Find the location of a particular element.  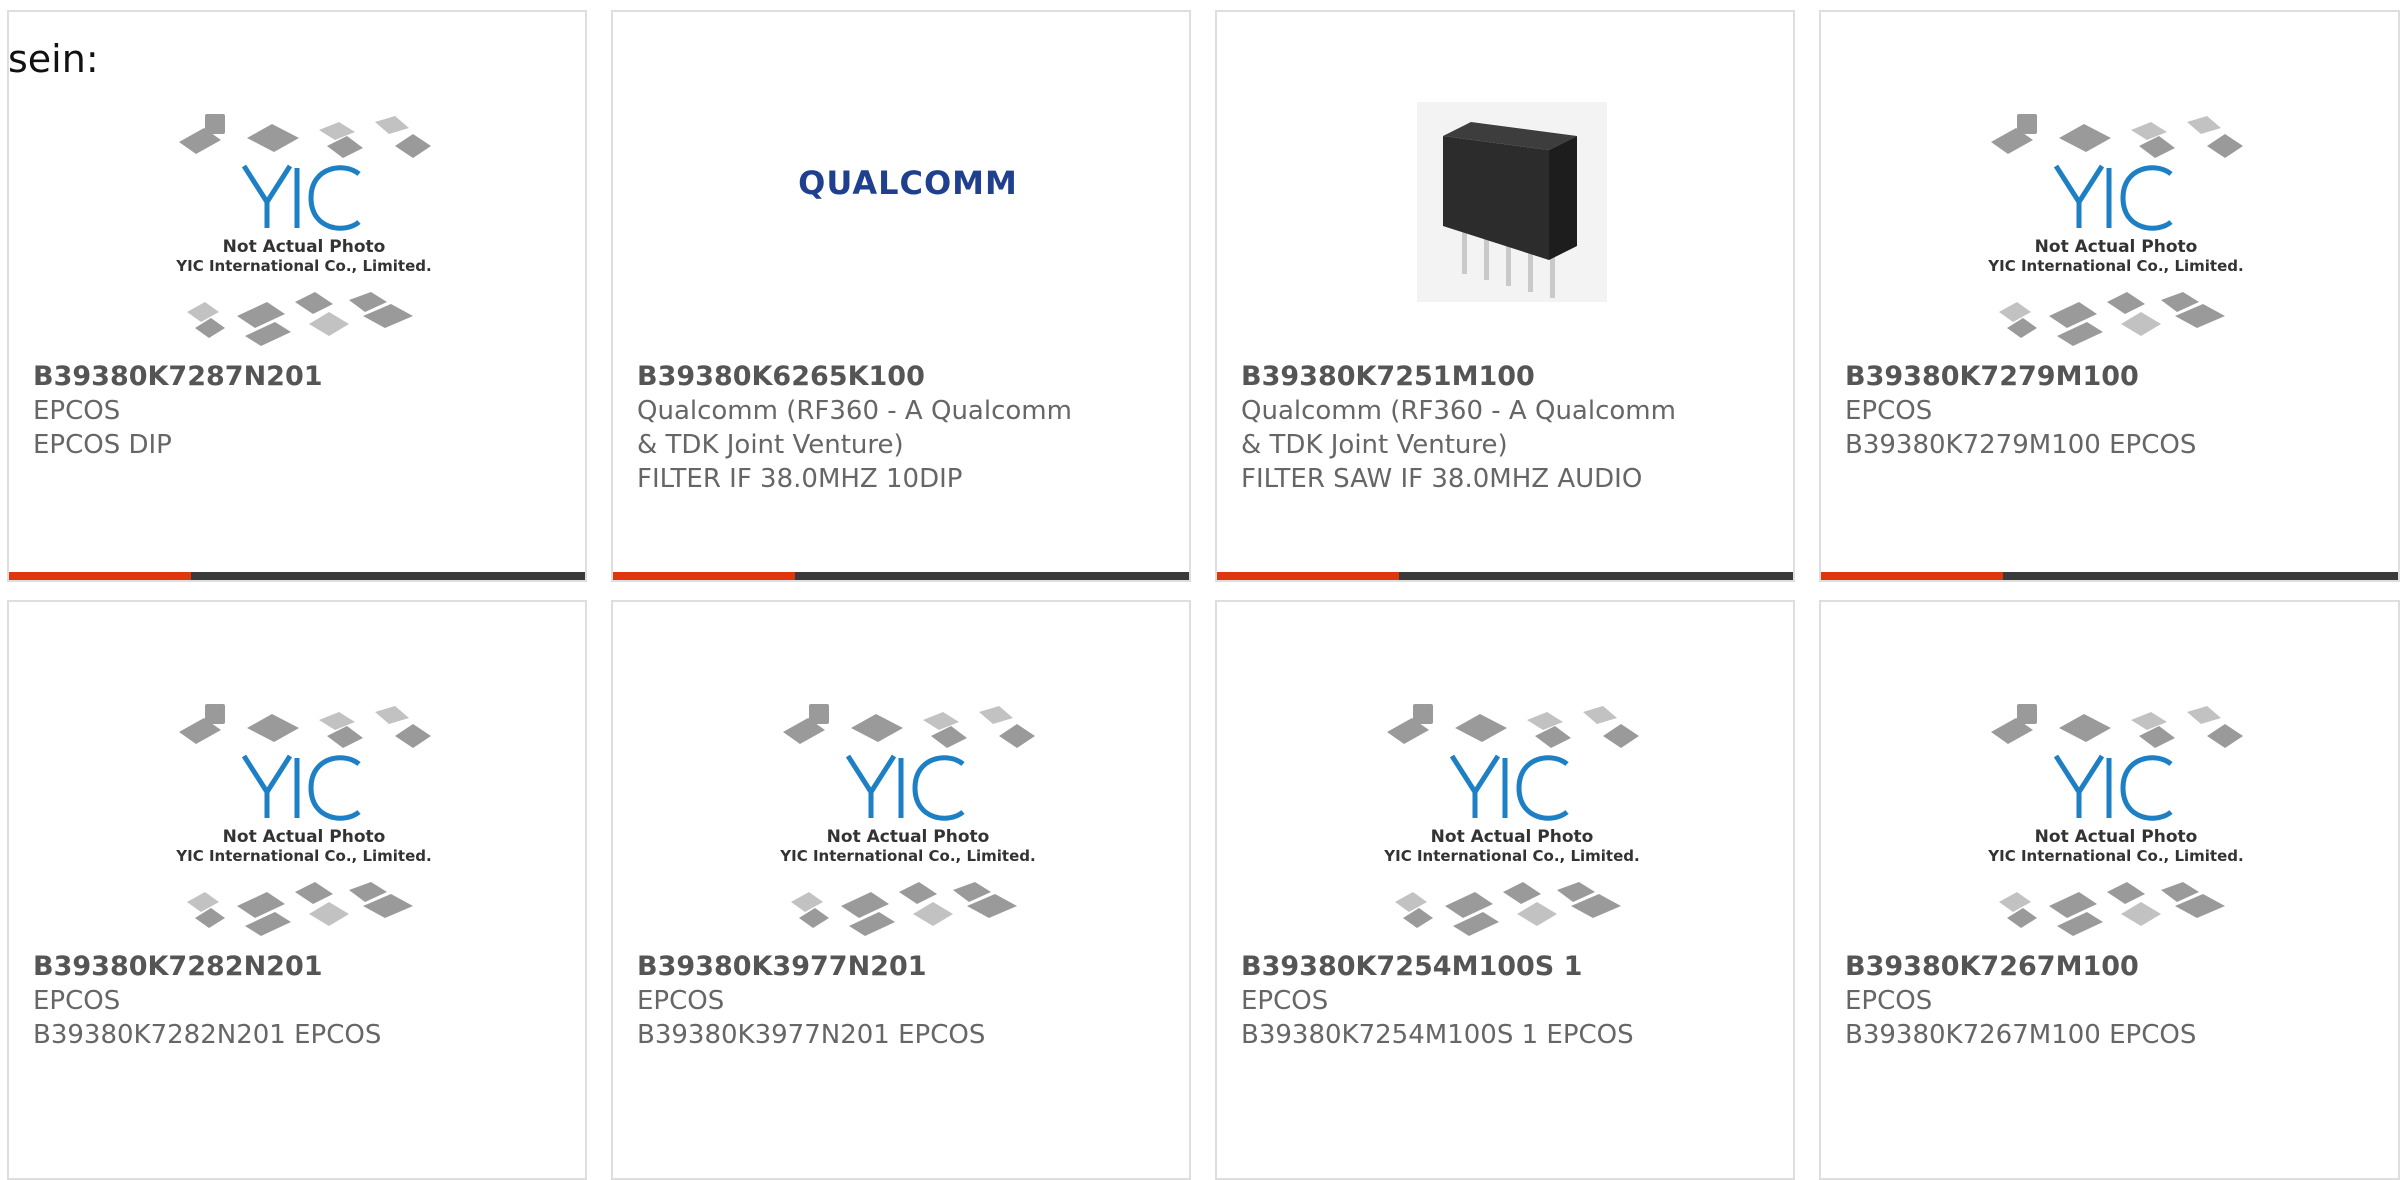

qualcomm-logo-icon: QUALCOMM is located at coordinates (908, 183).